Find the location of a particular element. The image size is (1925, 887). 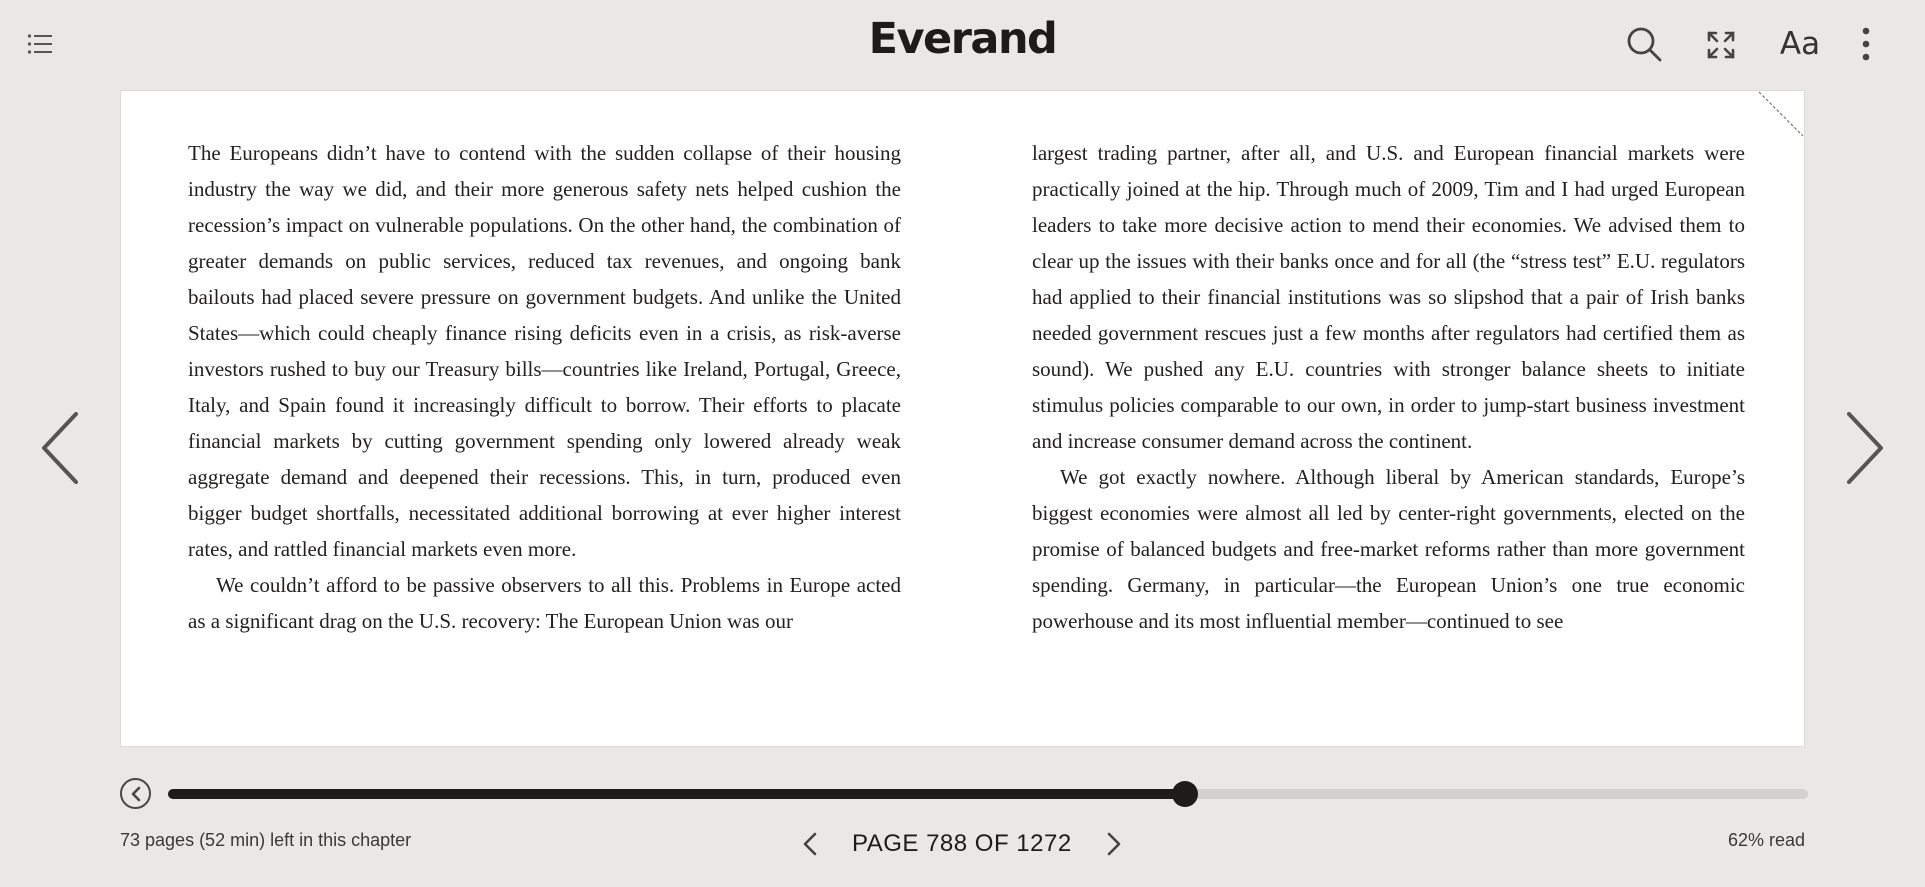

back-circle-icon is located at coordinates (135, 793).